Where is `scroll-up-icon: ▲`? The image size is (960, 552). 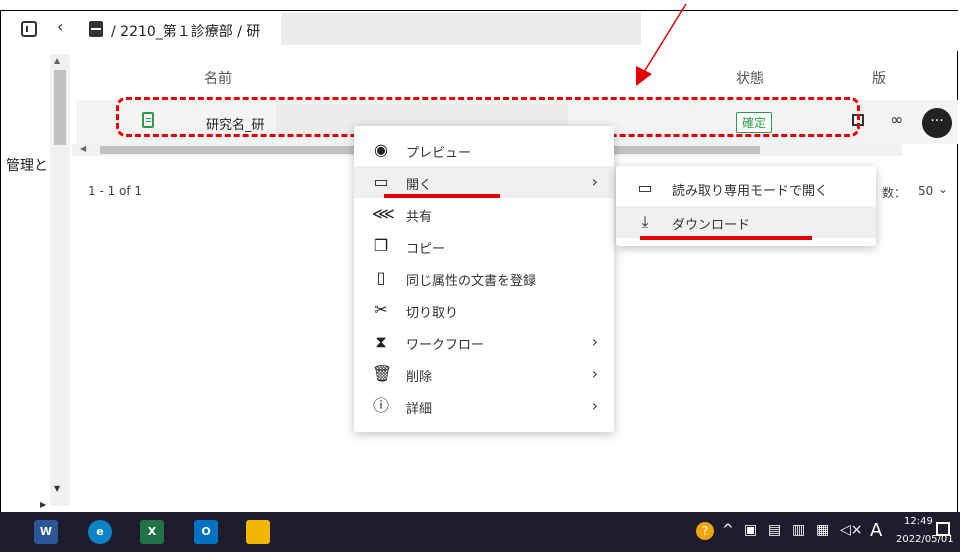
scroll-up-icon: ▲ is located at coordinates (57, 60).